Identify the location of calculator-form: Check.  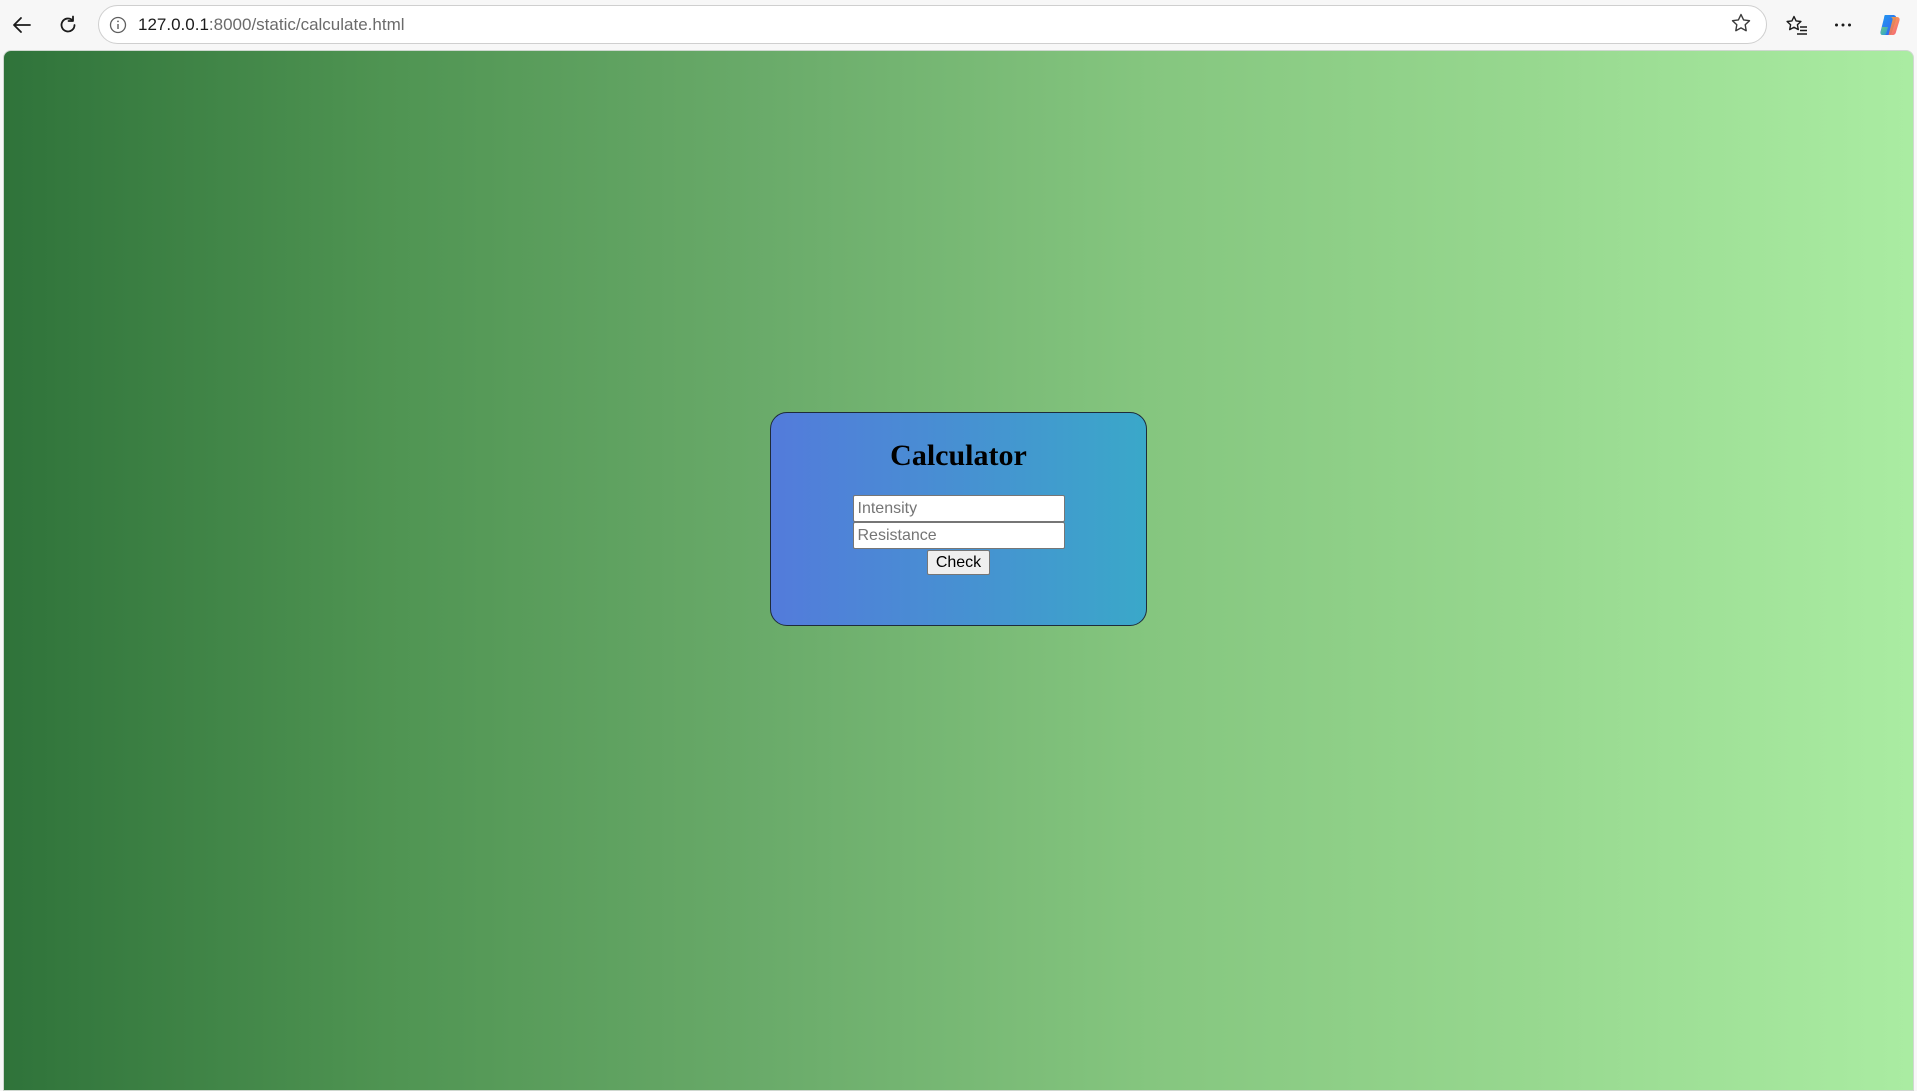
(958, 535).